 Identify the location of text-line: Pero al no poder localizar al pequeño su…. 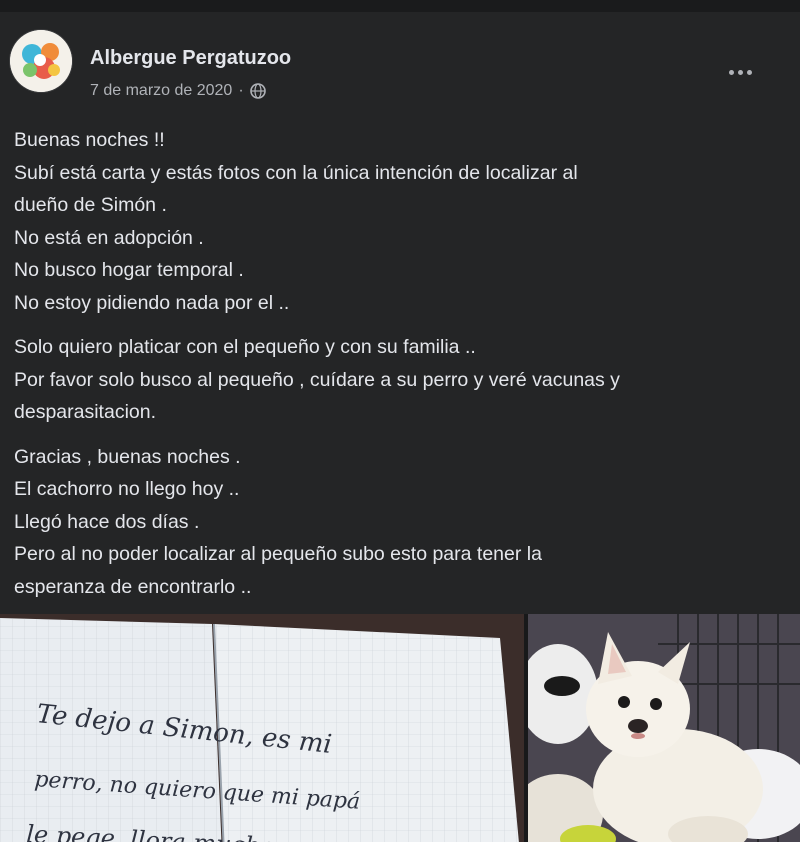
(278, 554).